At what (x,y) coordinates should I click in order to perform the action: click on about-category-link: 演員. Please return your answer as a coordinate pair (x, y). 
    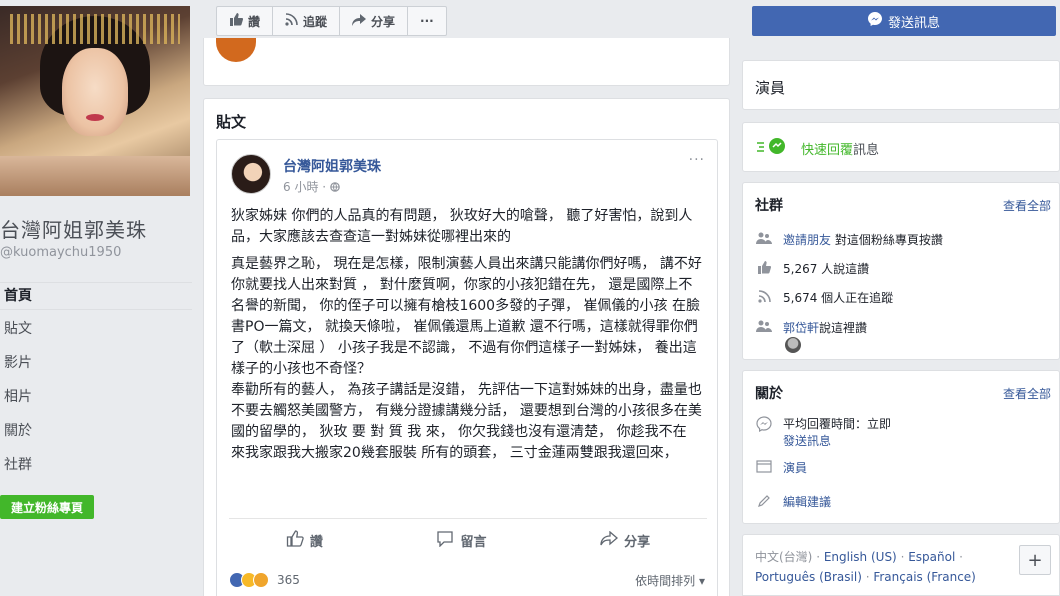
    Looking at the image, I should click on (795, 467).